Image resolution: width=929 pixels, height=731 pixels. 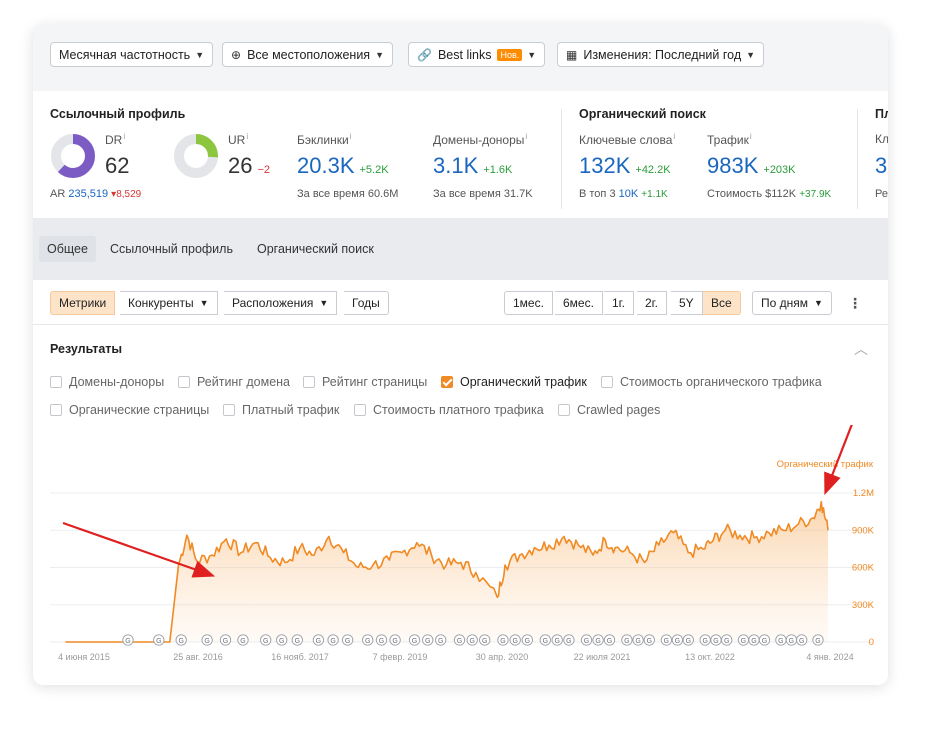 What do you see at coordinates (619, 303) in the screenshot?
I see `range-1y: 1г.` at bounding box center [619, 303].